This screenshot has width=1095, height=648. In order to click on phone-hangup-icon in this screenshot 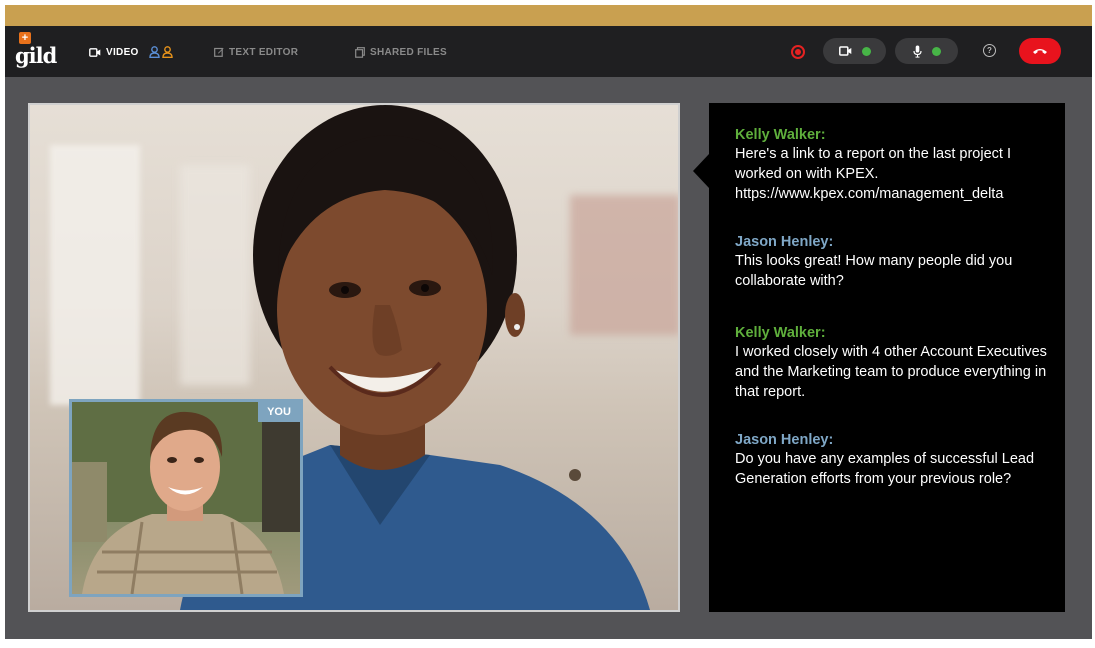, I will do `click(1040, 51)`.